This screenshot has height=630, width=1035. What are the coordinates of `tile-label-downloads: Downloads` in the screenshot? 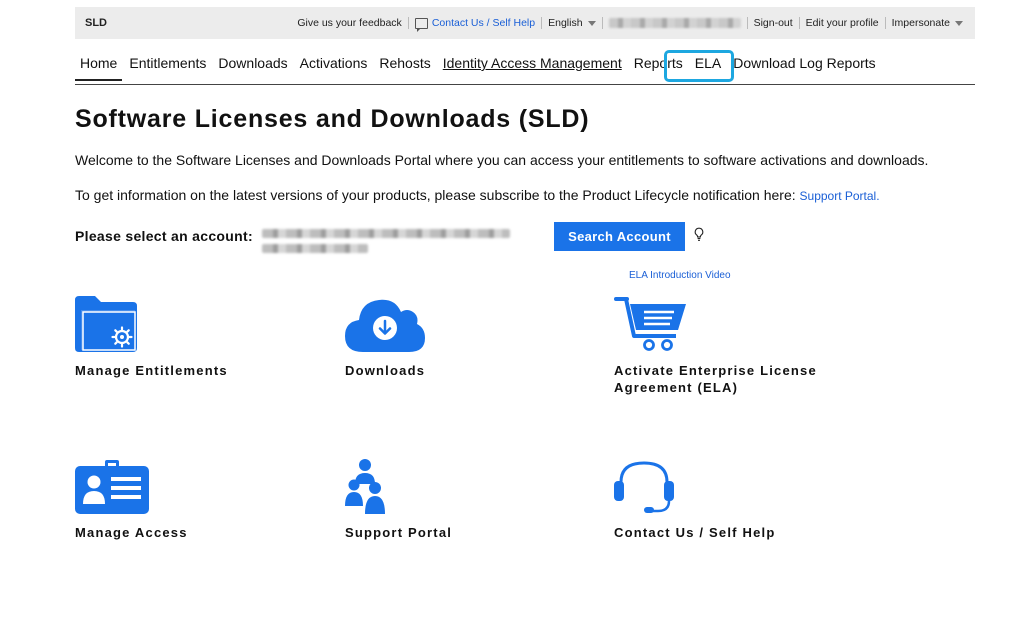 It's located at (385, 370).